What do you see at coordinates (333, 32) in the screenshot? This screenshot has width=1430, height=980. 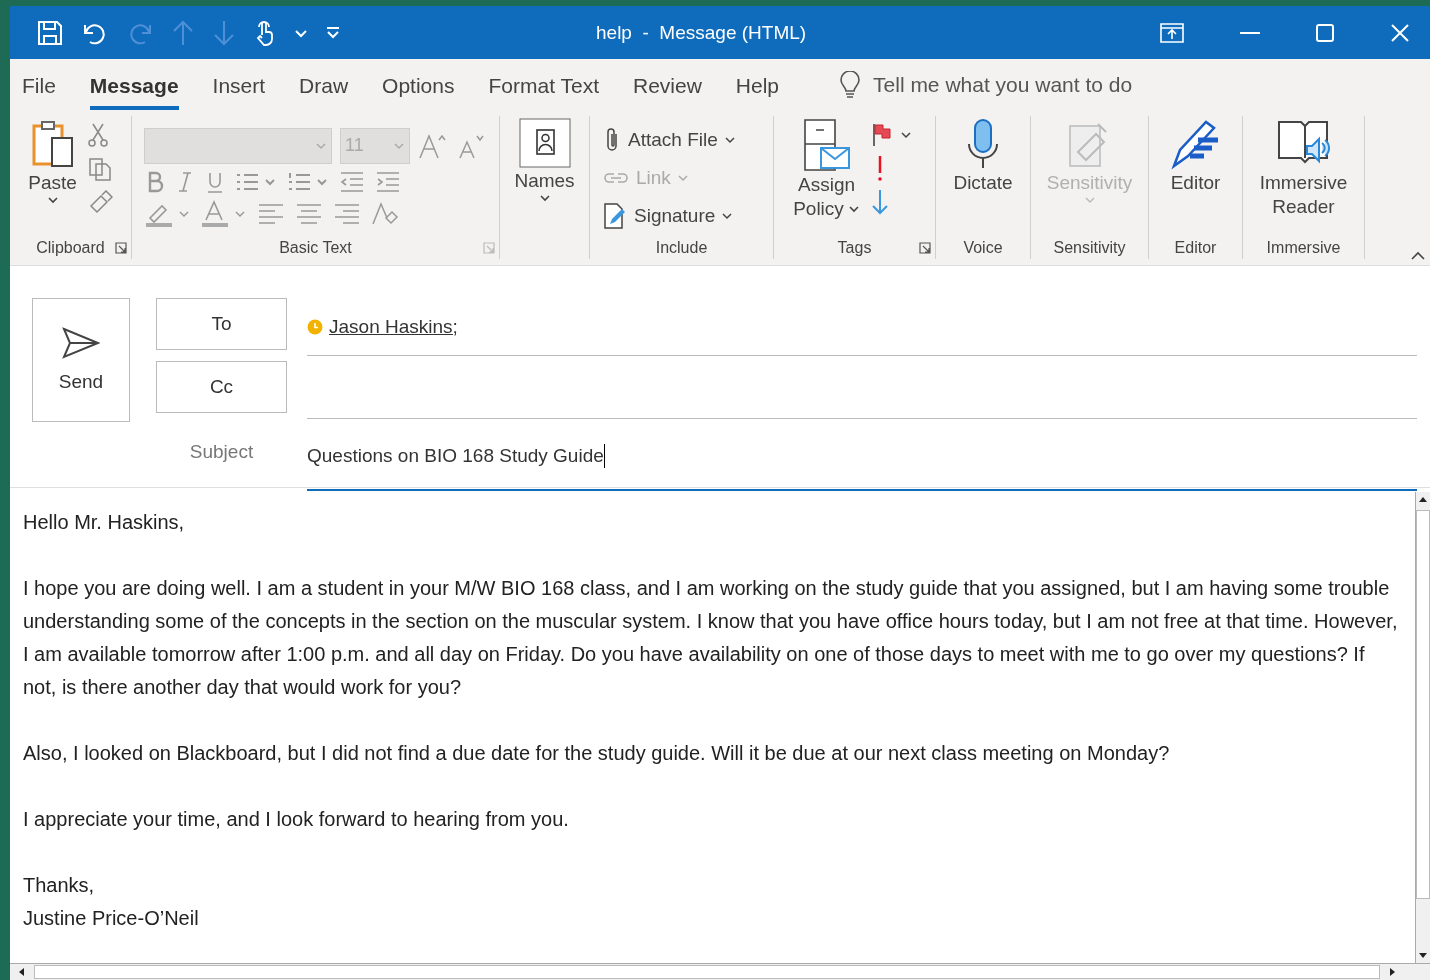 I see `customize-icon` at bounding box center [333, 32].